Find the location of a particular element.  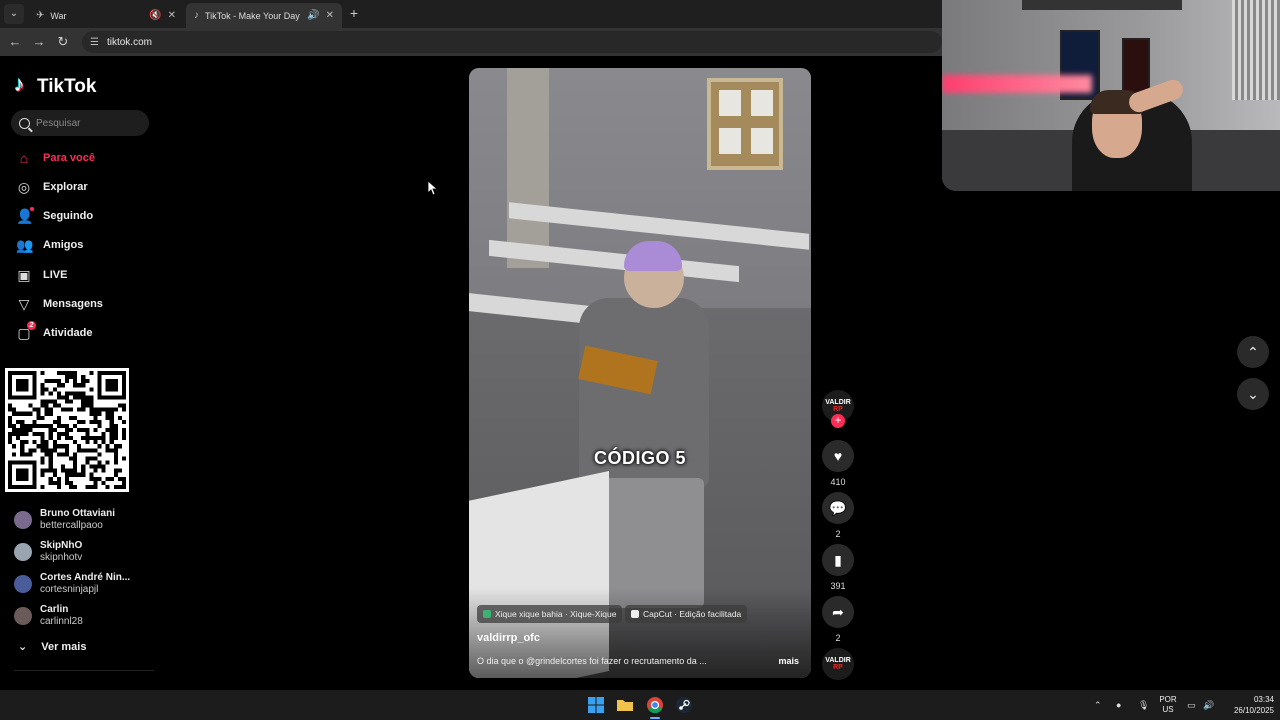

sidebar-item-friends: 👥 Amigos is located at coordinates (49, 245).